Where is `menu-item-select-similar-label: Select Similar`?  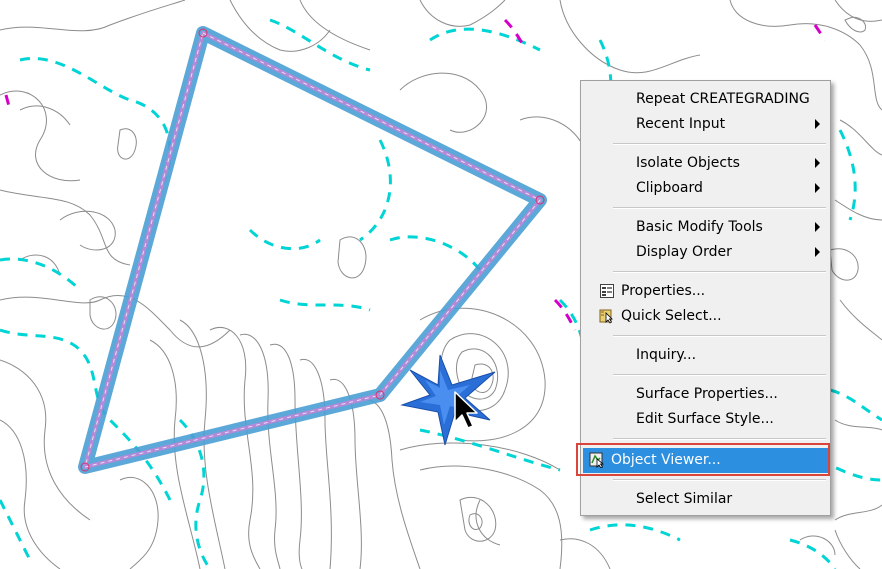
menu-item-select-similar-label: Select Similar is located at coordinates (684, 499).